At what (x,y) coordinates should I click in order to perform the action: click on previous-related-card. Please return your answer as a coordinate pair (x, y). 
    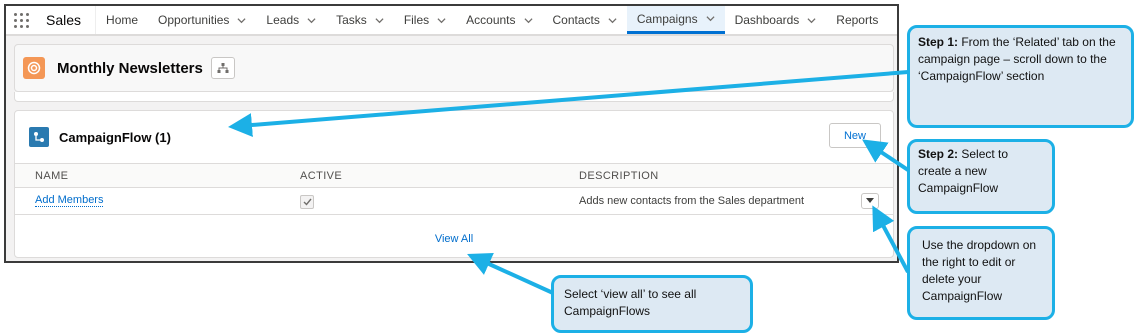
    Looking at the image, I should click on (454, 97).